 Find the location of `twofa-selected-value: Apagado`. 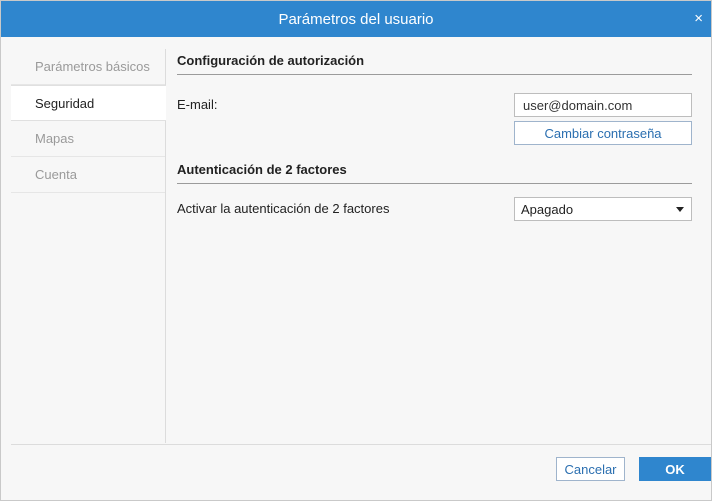

twofa-selected-value: Apagado is located at coordinates (547, 209).